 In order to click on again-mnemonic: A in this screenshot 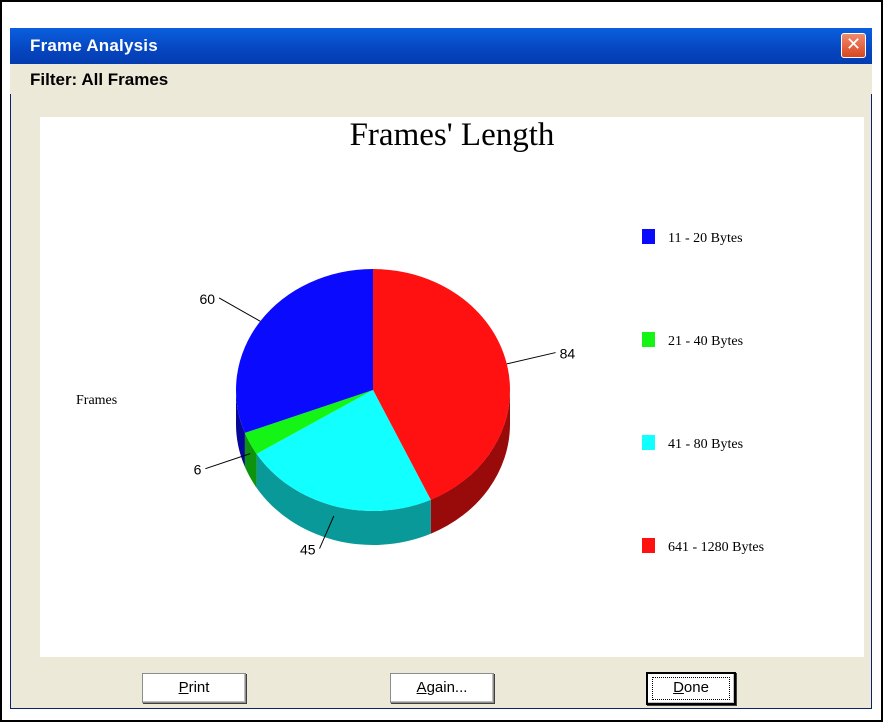, I will do `click(421, 687)`.